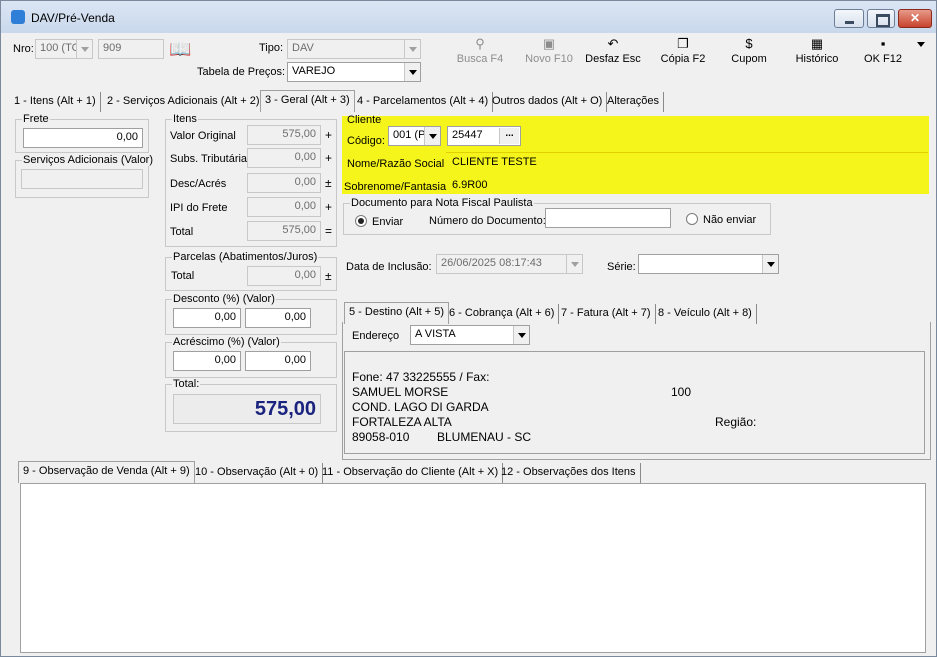  What do you see at coordinates (468, 17) in the screenshot?
I see `title-bar: DAV/Pré-Venda ✕` at bounding box center [468, 17].